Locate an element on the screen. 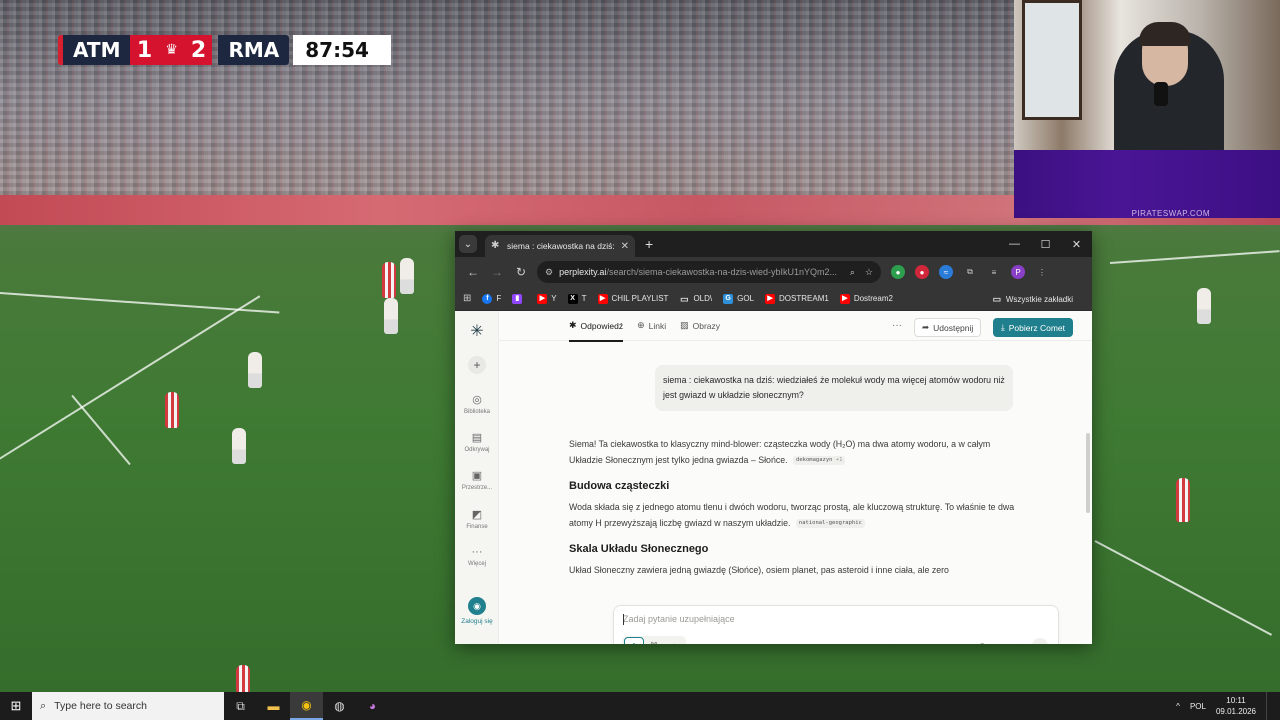 The height and width of the screenshot is (720, 1280). competition-crest-icon: ♛ is located at coordinates (171, 50).